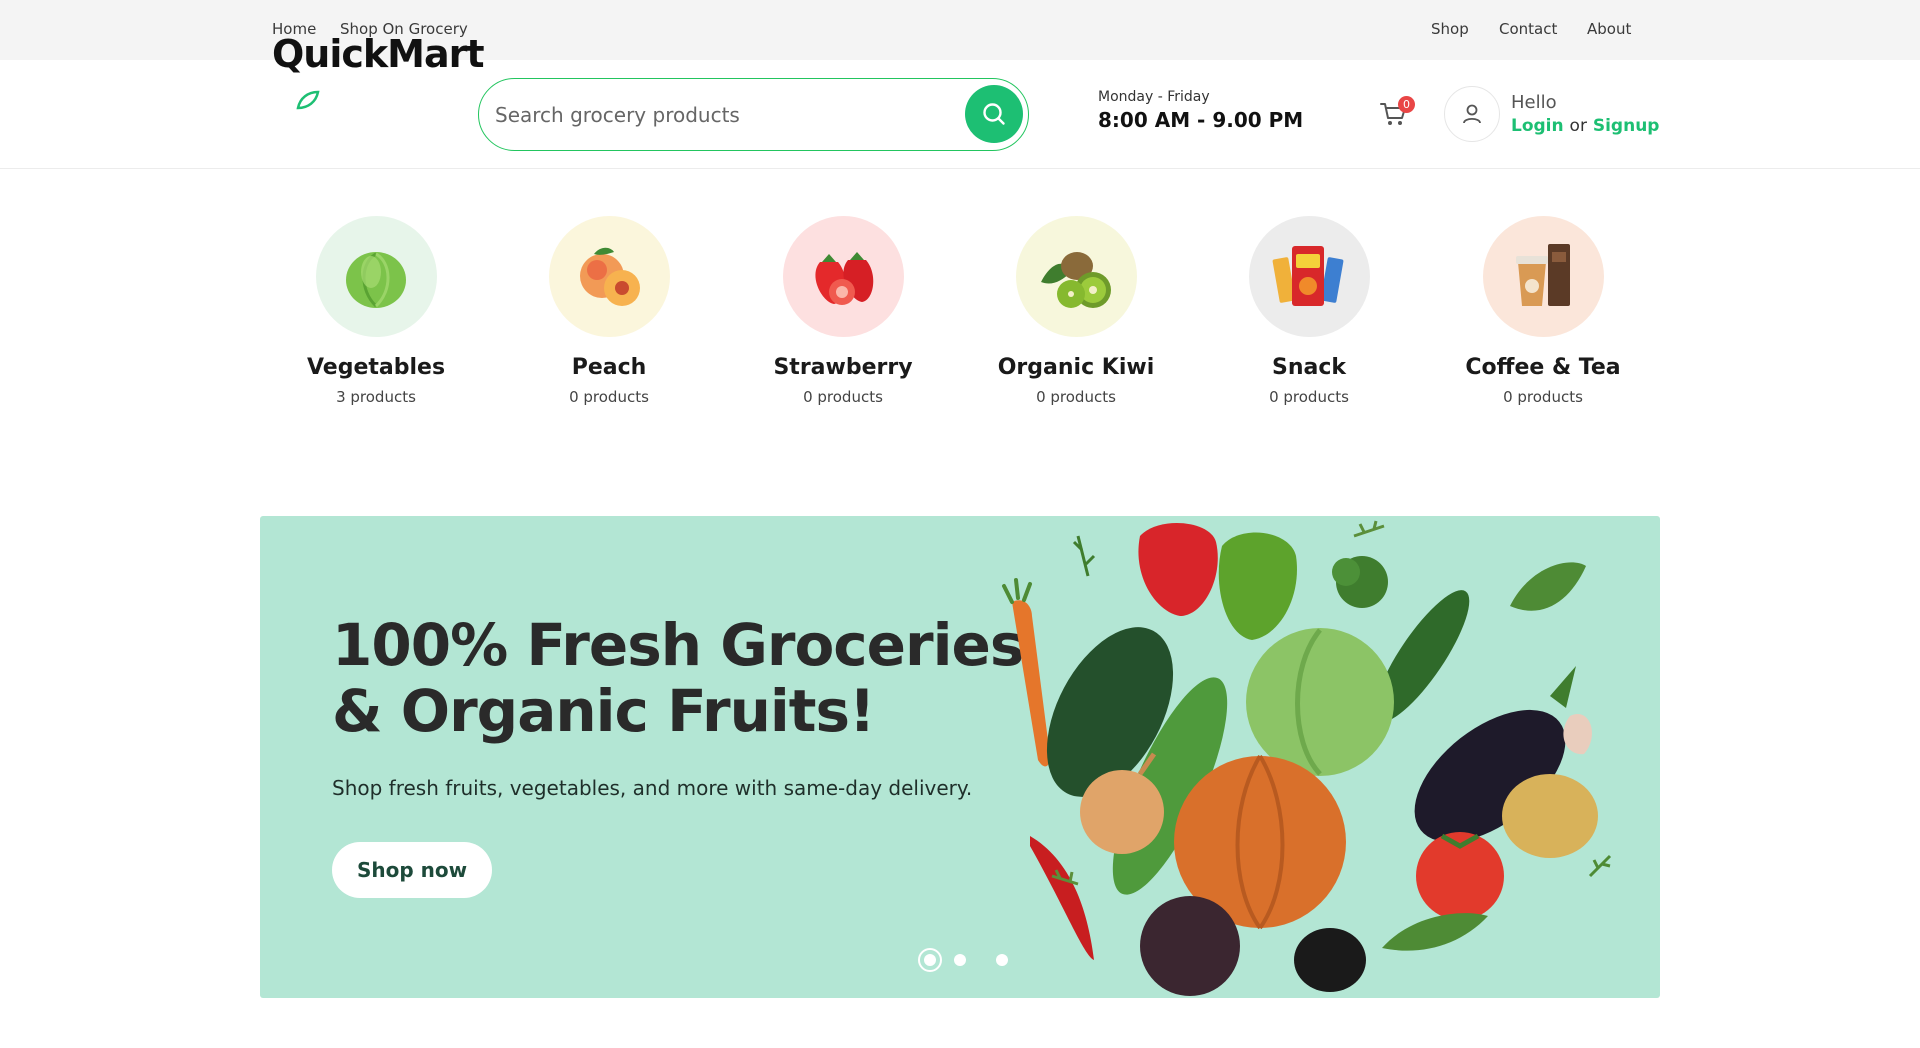  Describe the element at coordinates (378, 54) in the screenshot. I see `logo: QuickMart` at that location.